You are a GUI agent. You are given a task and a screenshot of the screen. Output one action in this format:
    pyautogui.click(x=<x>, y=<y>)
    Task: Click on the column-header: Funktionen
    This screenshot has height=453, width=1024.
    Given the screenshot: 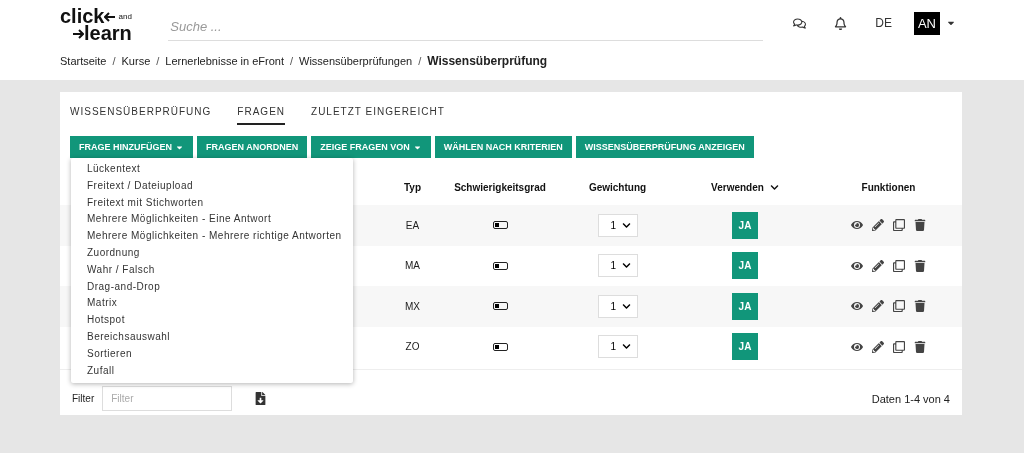 What is the action you would take?
    pyautogui.click(x=888, y=187)
    